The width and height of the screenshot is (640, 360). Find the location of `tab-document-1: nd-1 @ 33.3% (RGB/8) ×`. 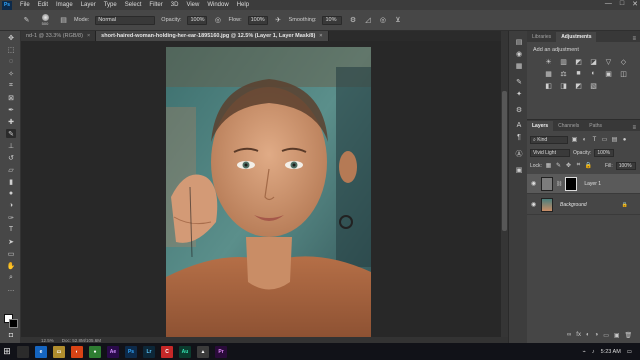

tab-document-1: nd-1 @ 33.3% (RGB/8) × is located at coordinates (59, 36).